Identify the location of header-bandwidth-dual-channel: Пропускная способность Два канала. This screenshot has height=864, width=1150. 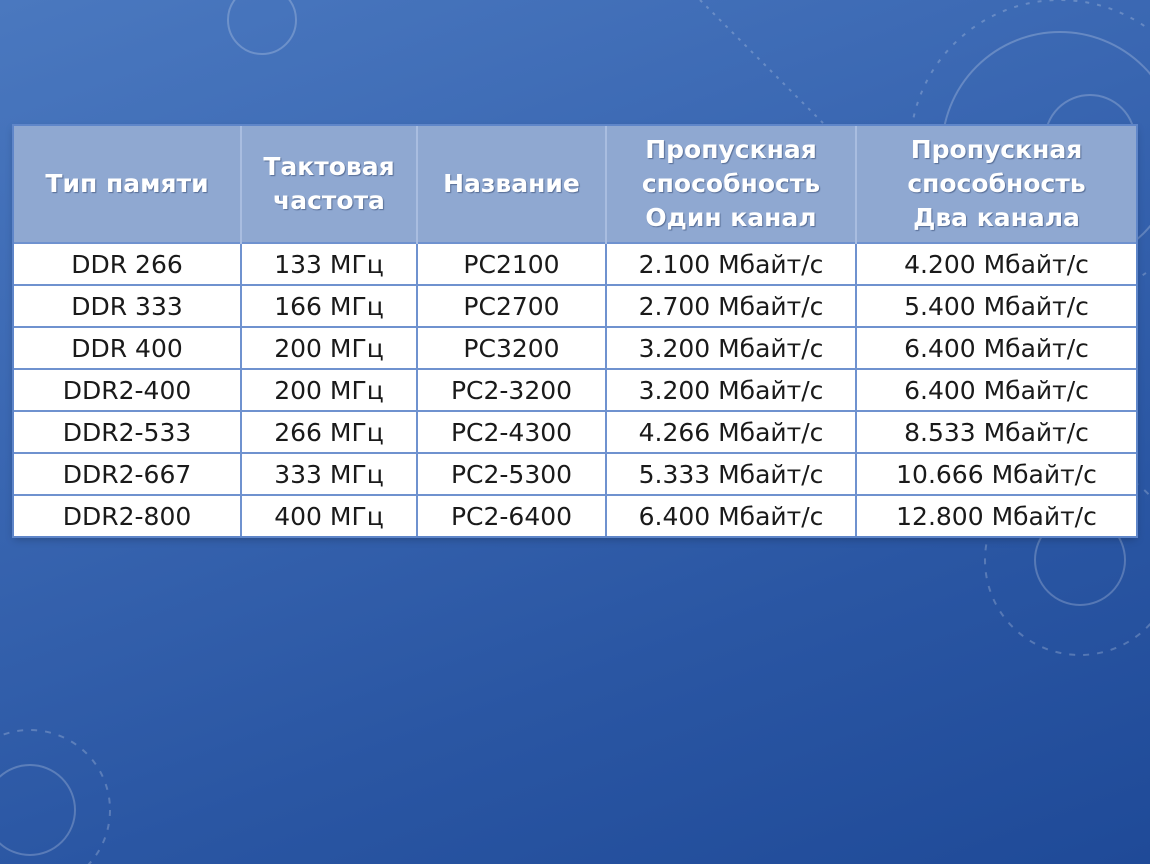
(996, 184).